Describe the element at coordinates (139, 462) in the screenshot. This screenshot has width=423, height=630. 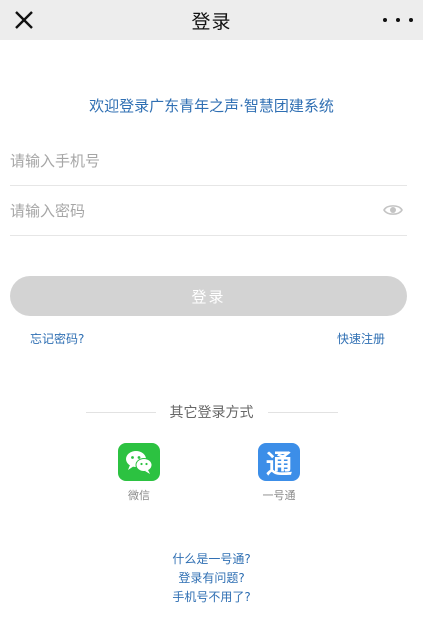
I see `wechat-icon` at that location.